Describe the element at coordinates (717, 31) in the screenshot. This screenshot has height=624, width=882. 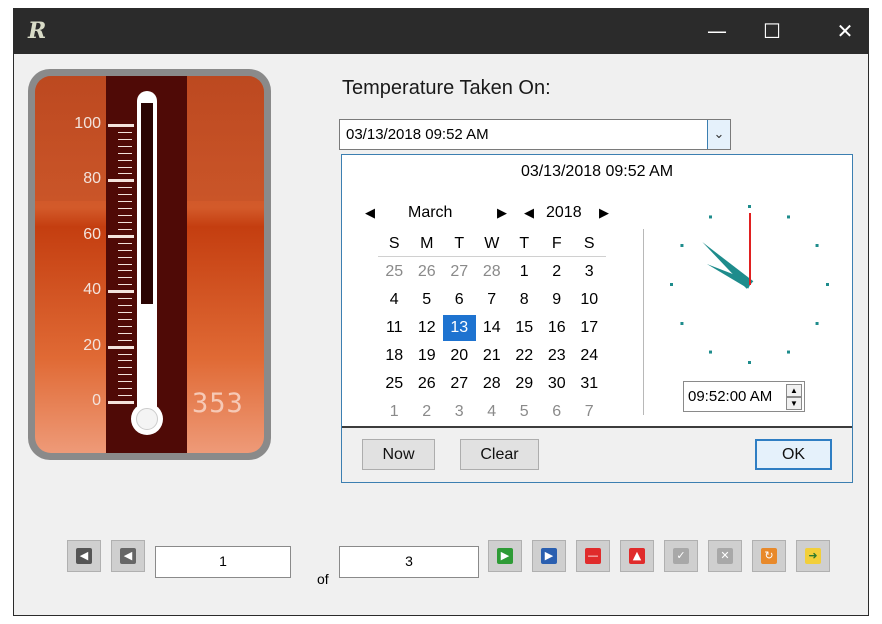
I see `minimize-button: —` at that location.